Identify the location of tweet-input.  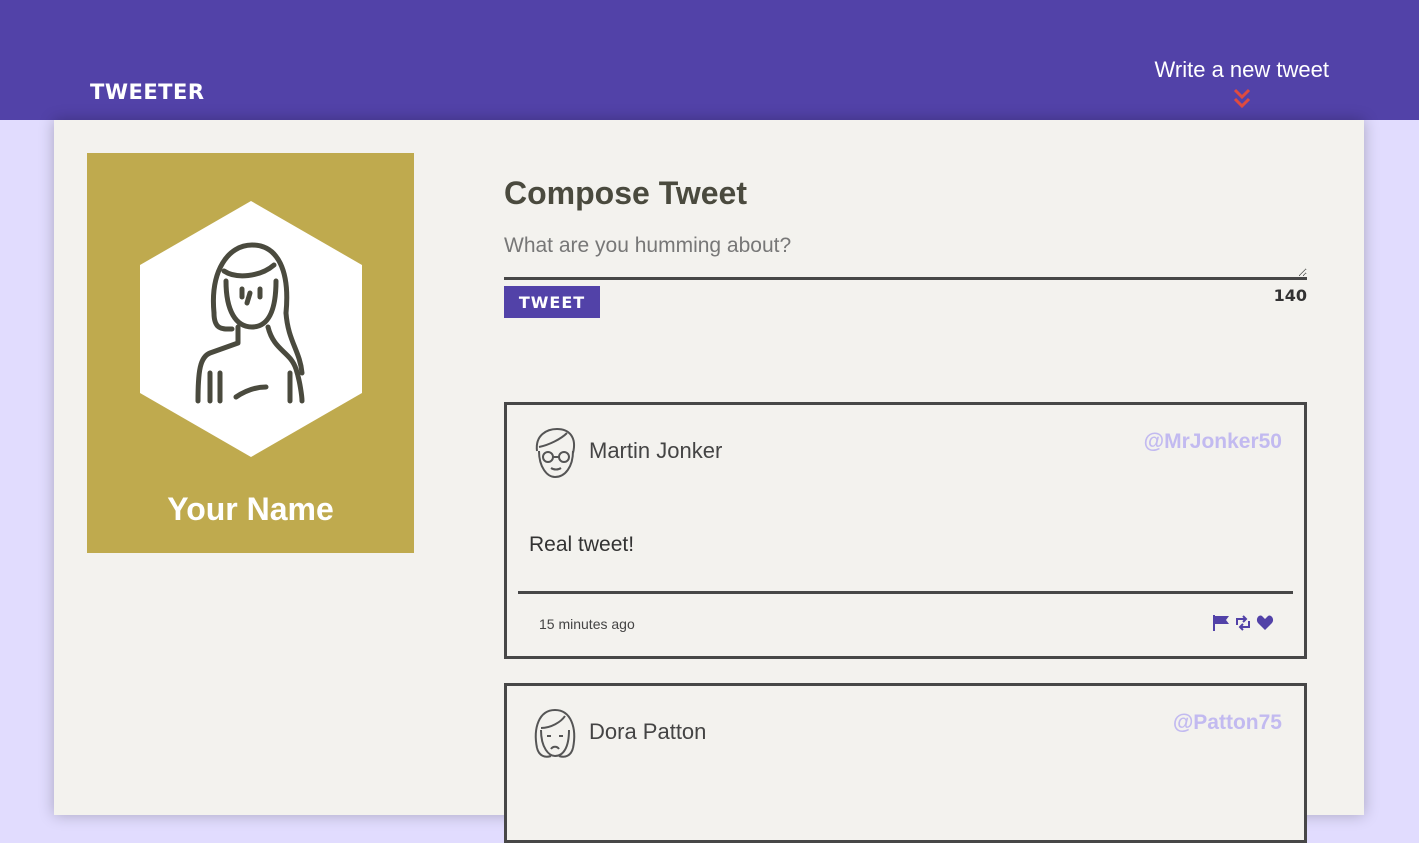
(905, 255).